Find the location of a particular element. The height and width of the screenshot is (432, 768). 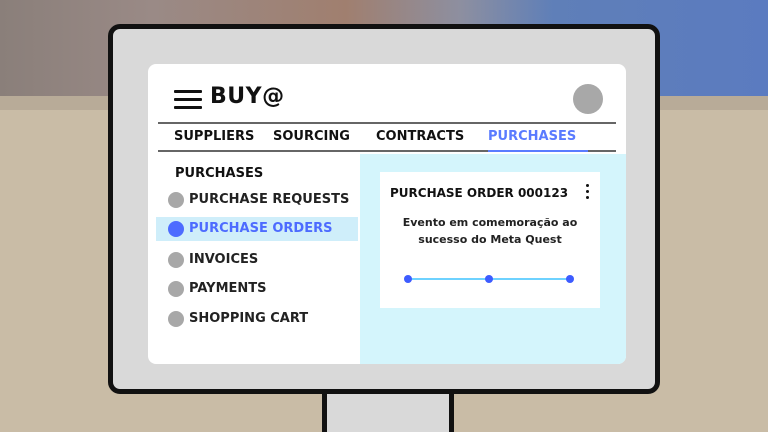

sidebar-item-label: PAYMENTS is located at coordinates (228, 288).